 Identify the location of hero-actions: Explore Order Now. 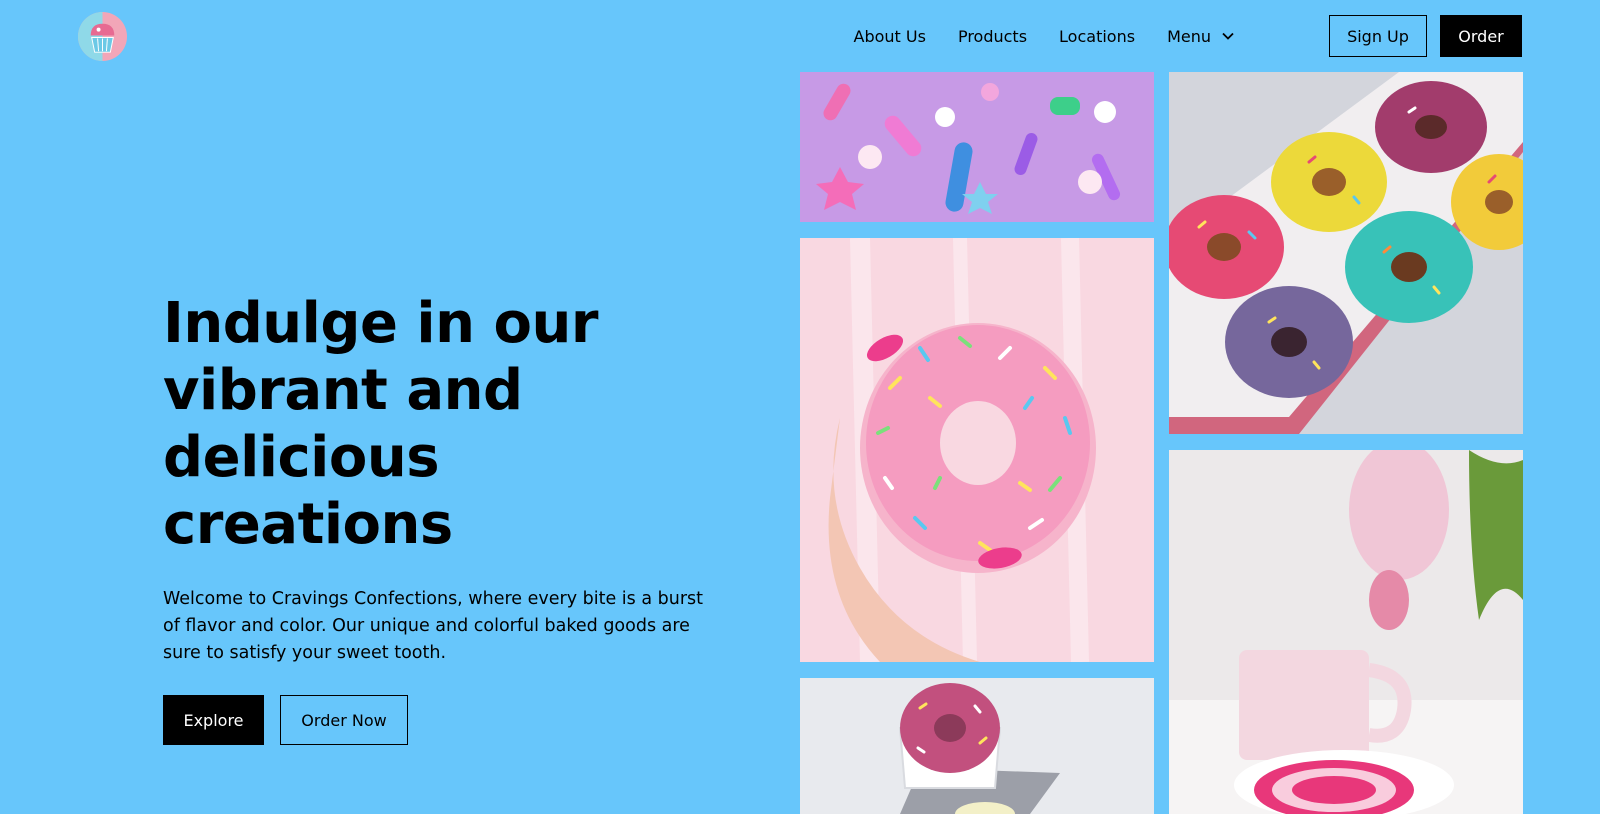
(448, 720).